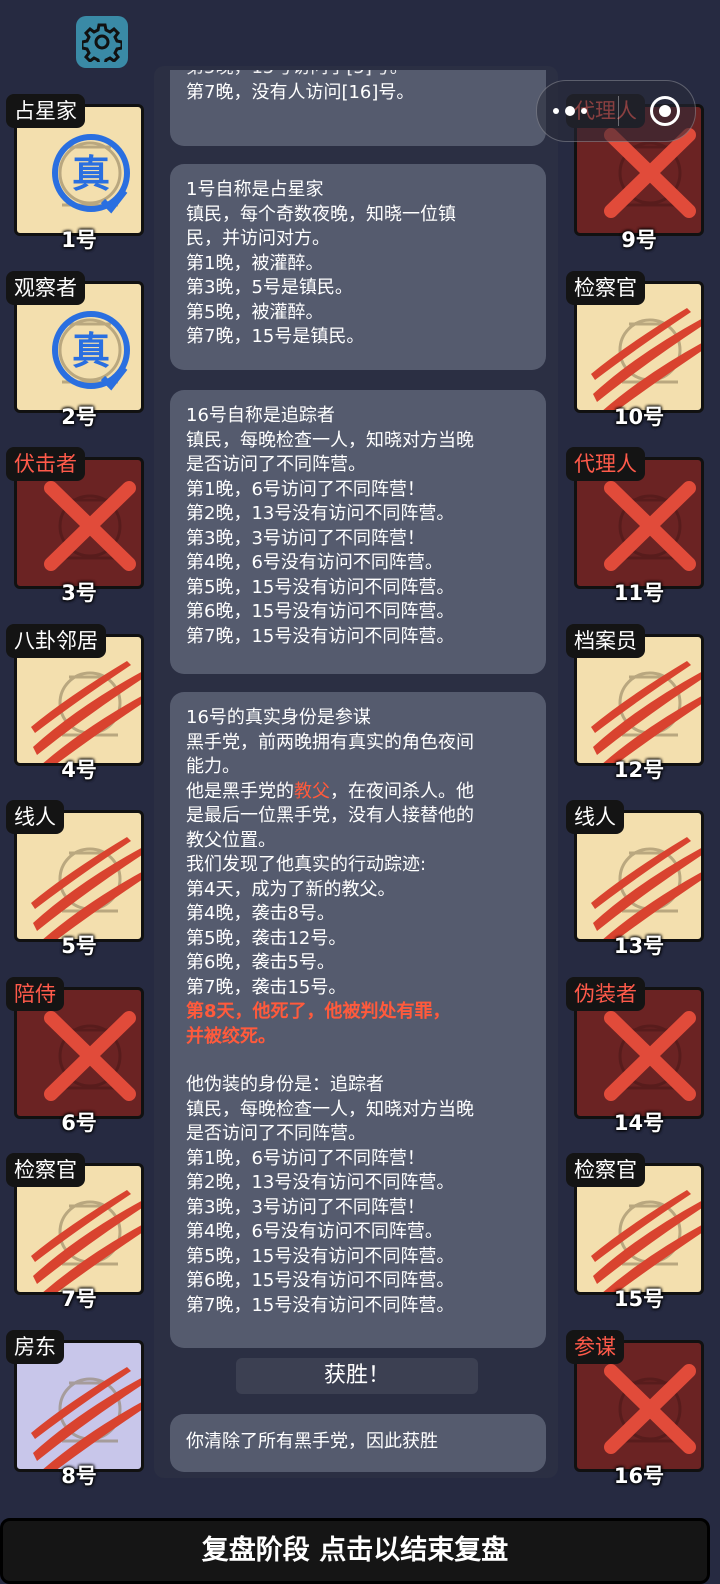 The image size is (720, 1584). What do you see at coordinates (635, 351) in the screenshot?
I see `player-card-10号: 检察官 10号` at bounding box center [635, 351].